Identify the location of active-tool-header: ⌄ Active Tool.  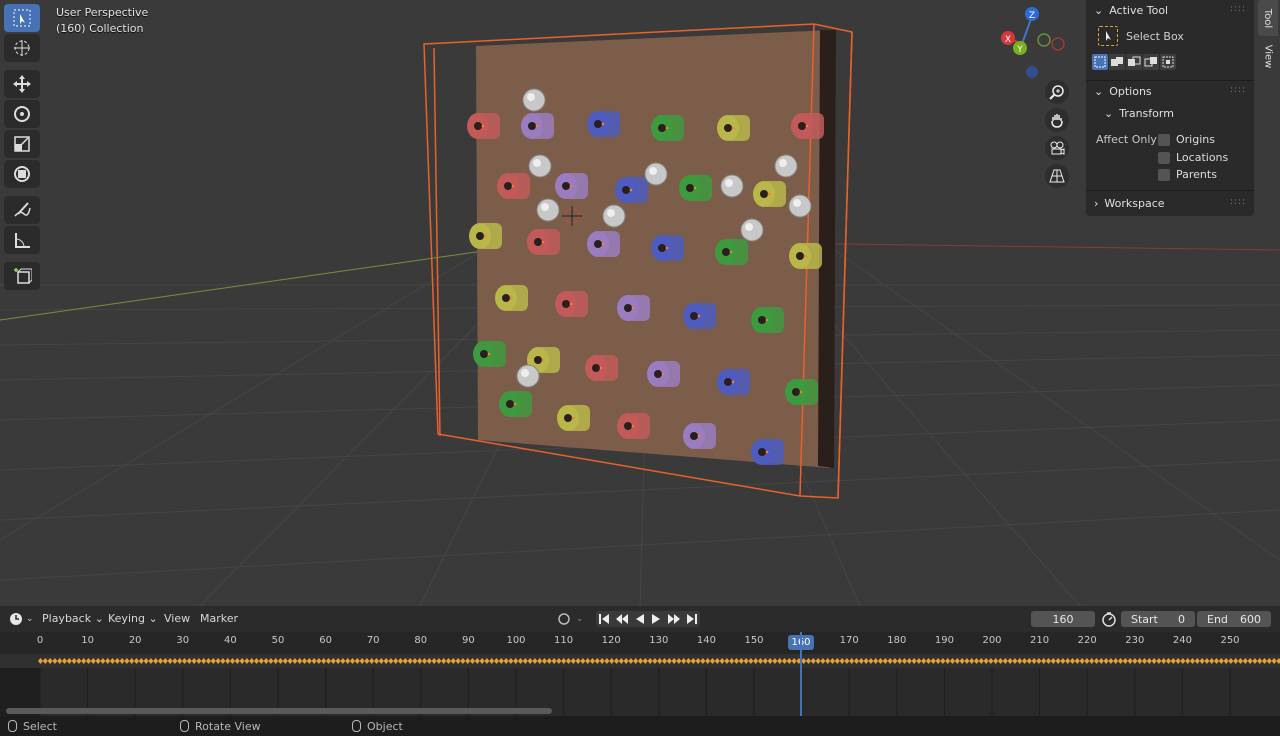
(1131, 10).